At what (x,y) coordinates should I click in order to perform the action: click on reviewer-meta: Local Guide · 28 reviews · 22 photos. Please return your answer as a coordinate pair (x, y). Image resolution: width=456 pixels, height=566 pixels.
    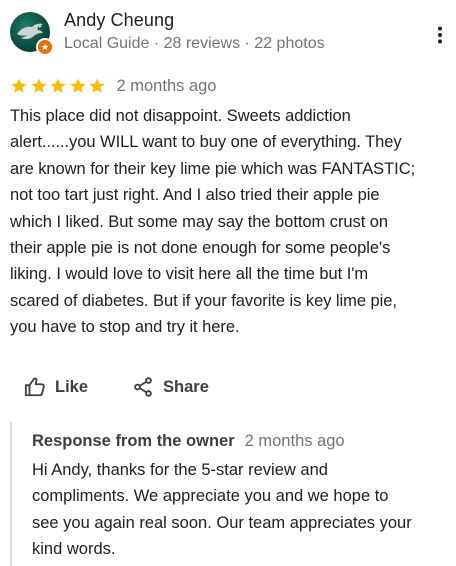
    Looking at the image, I should click on (194, 43).